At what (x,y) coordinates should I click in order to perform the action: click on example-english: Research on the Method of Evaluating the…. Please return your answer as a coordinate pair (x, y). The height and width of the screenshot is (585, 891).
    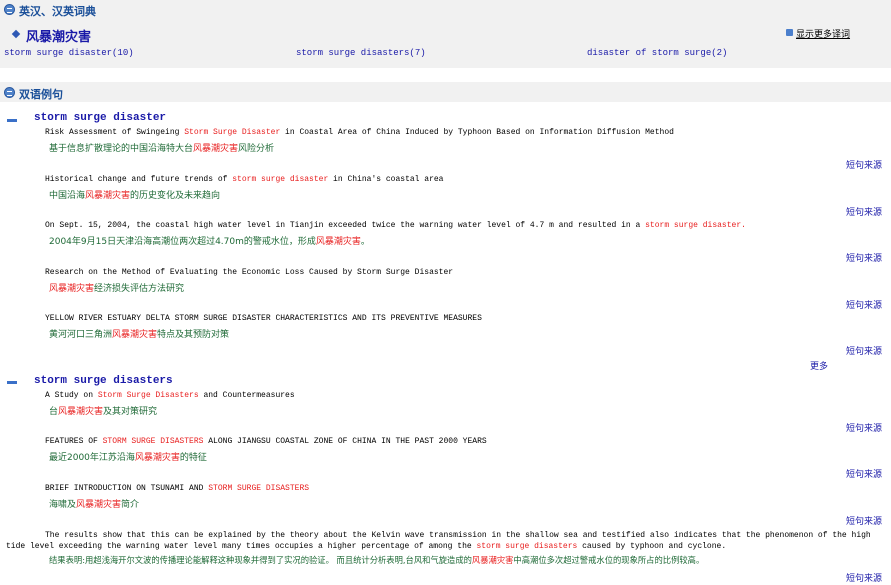
    Looking at the image, I should click on (249, 272).